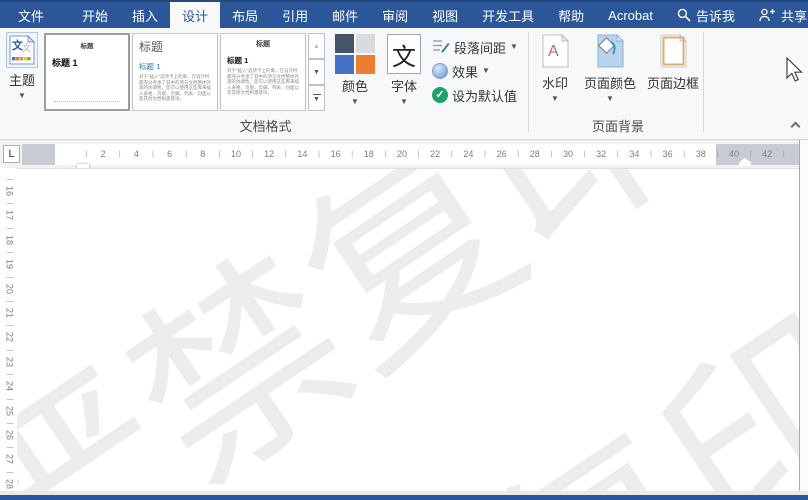 The height and width of the screenshot is (500, 808). I want to click on paragraph-spacing-label: 段落间距, so click(480, 48).